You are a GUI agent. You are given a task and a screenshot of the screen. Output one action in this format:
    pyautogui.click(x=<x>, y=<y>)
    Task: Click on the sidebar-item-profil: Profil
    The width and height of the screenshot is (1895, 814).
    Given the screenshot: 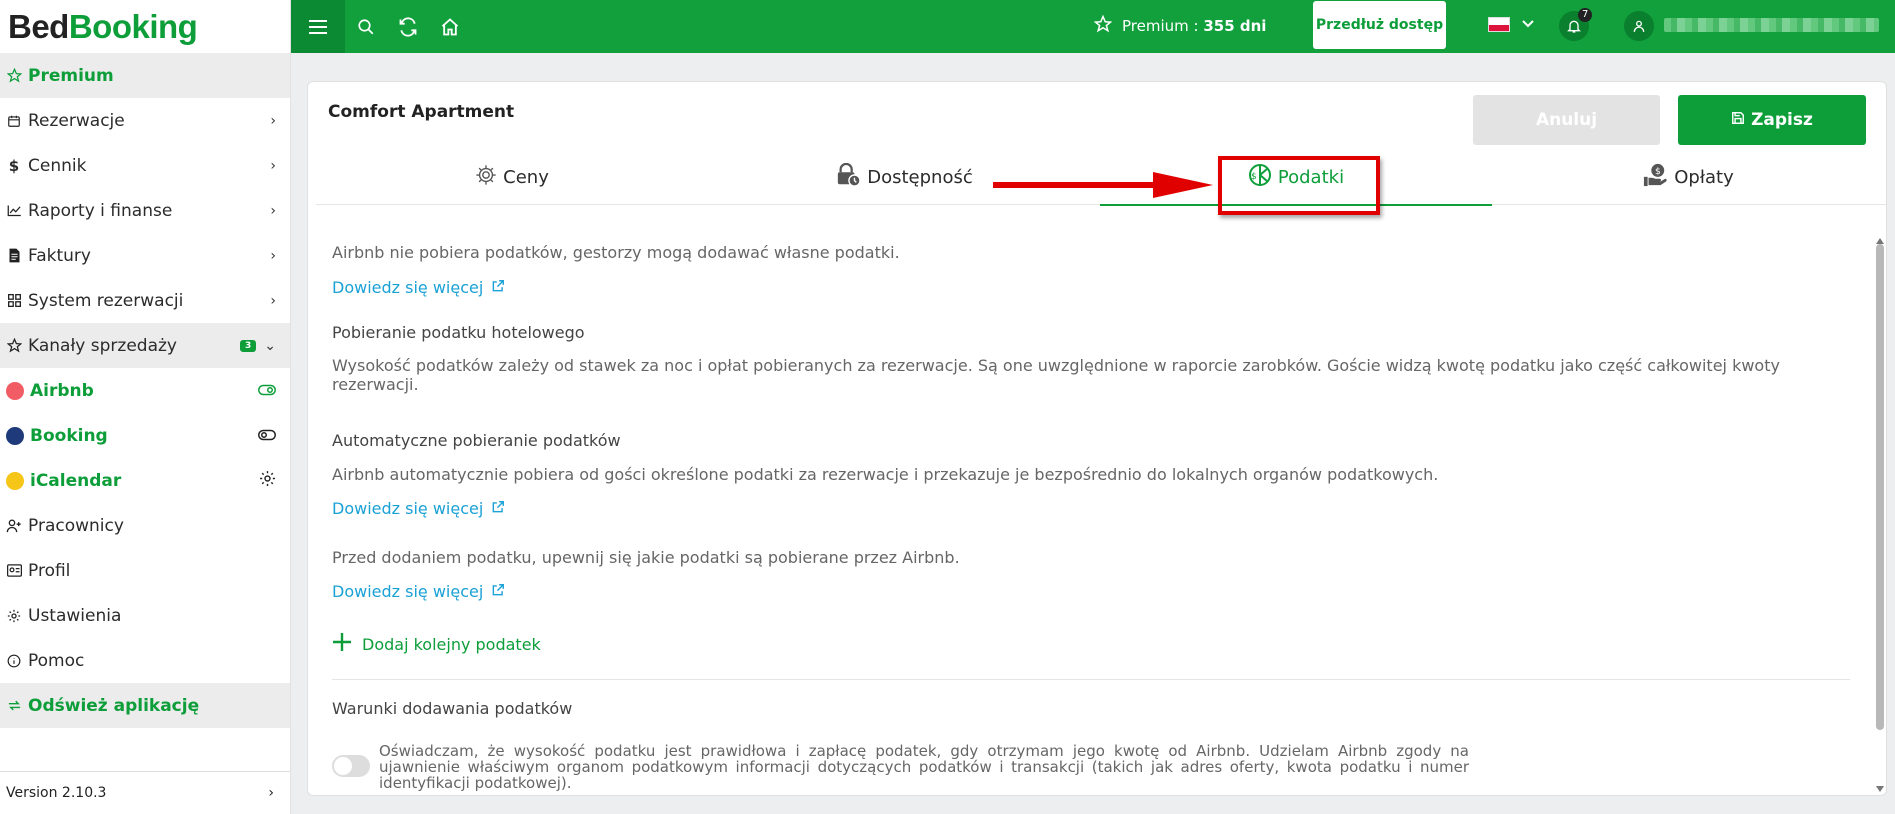 What is the action you would take?
    pyautogui.click(x=145, y=570)
    